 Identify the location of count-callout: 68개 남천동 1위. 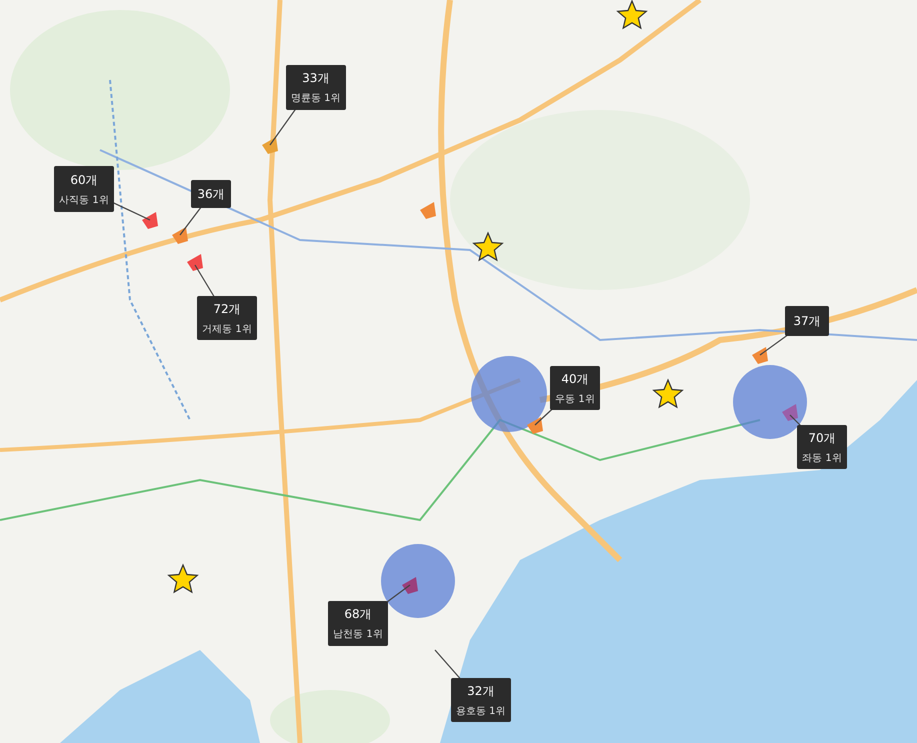
(358, 623).